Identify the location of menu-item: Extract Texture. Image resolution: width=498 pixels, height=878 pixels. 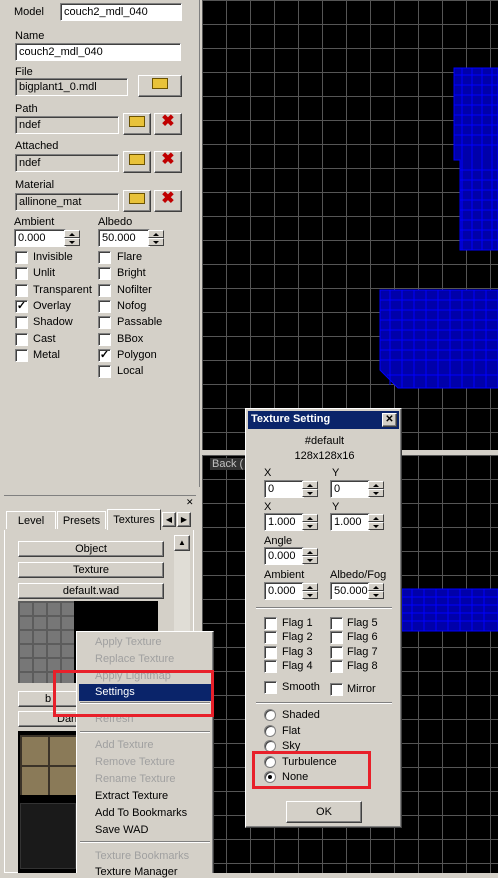
(131, 796).